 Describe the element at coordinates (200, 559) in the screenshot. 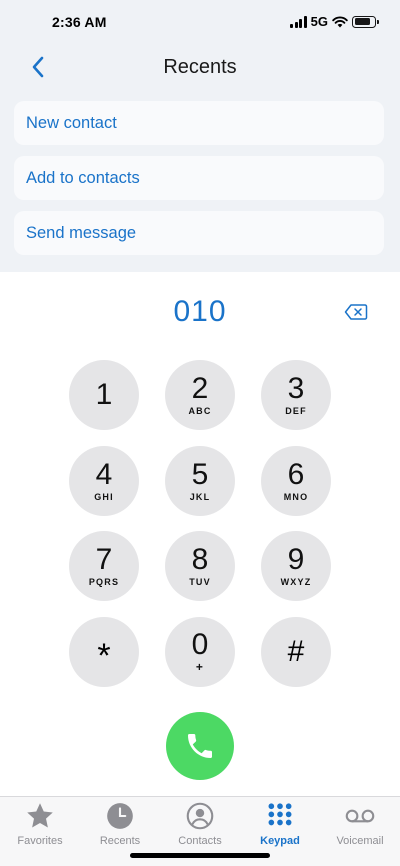

I see `key-digit: 8` at that location.